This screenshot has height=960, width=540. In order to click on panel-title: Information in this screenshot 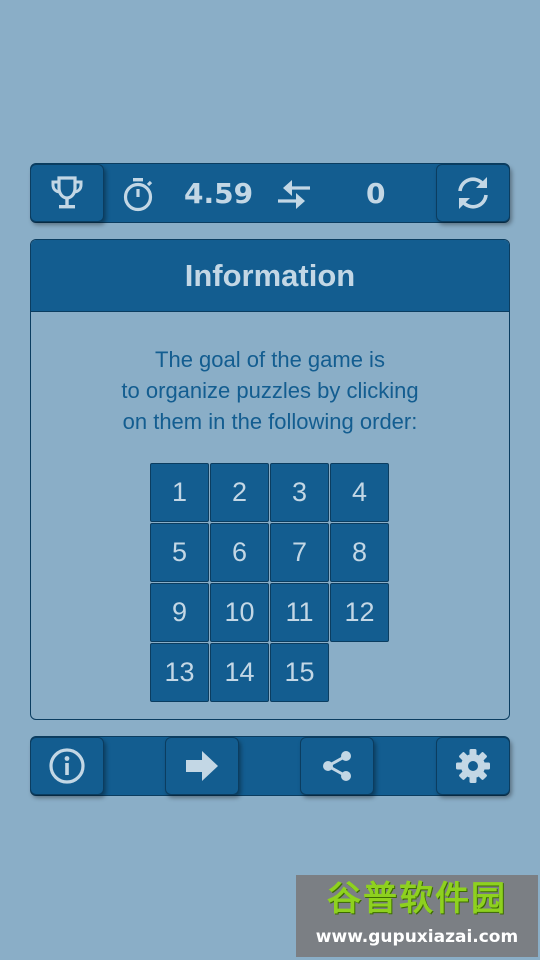, I will do `click(270, 275)`.